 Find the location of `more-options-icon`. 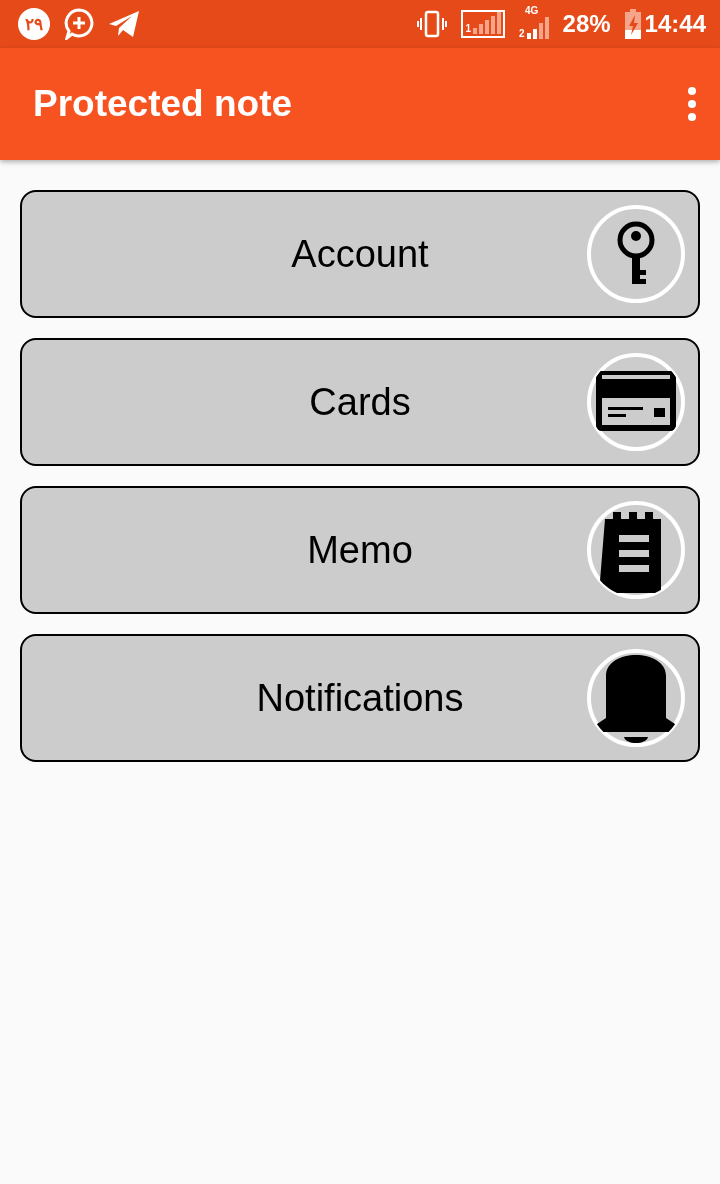

more-options-icon is located at coordinates (692, 104).